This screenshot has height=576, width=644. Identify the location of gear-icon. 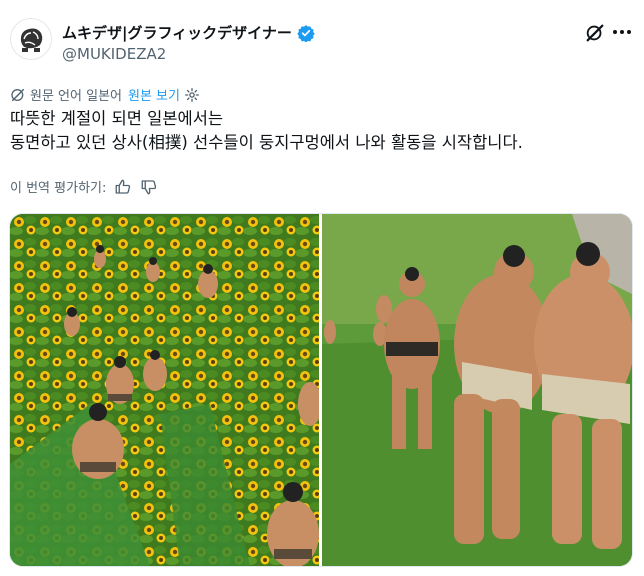
(192, 95).